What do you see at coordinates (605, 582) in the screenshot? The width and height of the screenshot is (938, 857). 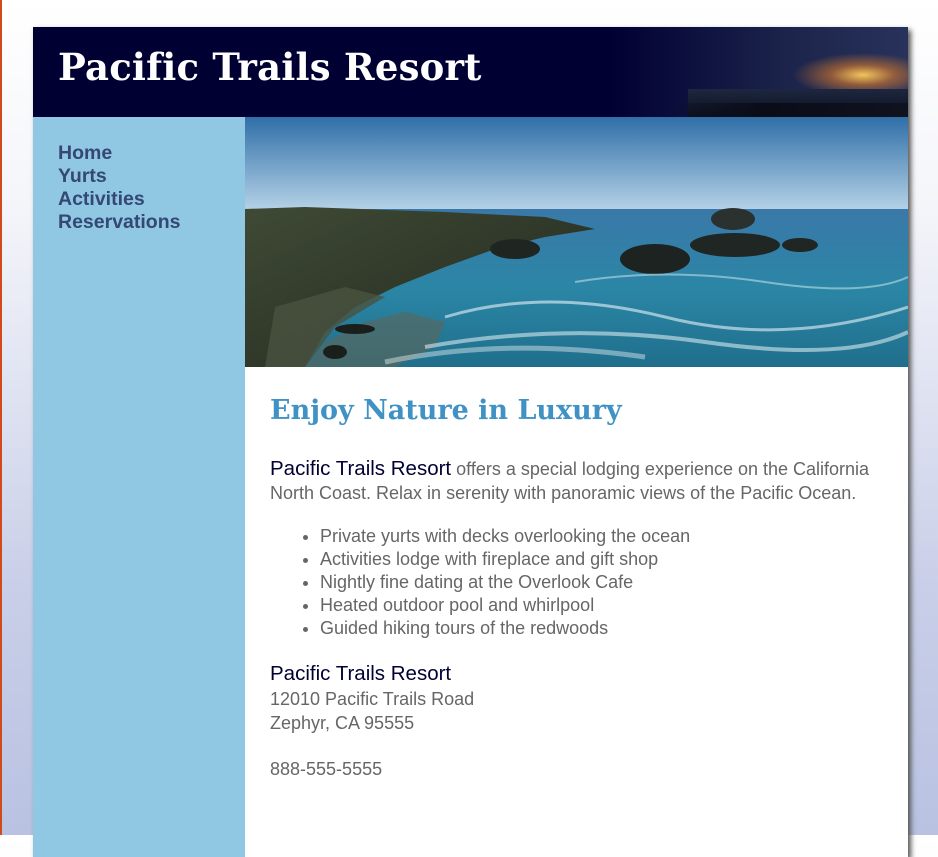 I see `feature-item: Nightly fine dating at the Overlook Cafe` at bounding box center [605, 582].